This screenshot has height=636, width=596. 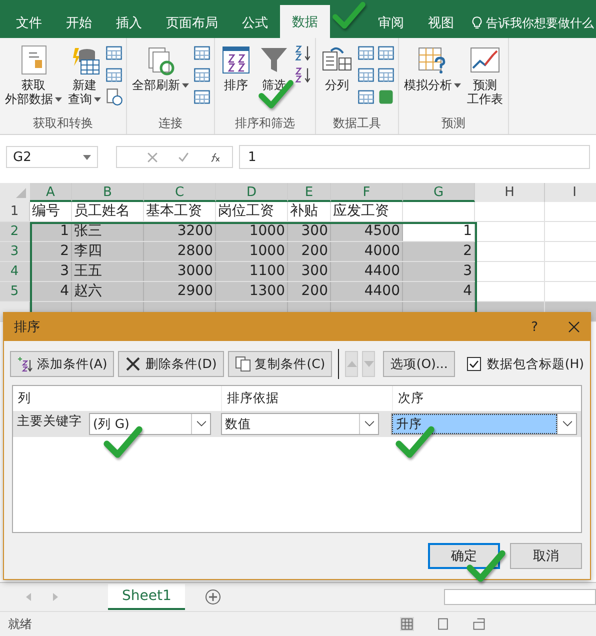 I want to click on grid-icon, so click(x=114, y=75).